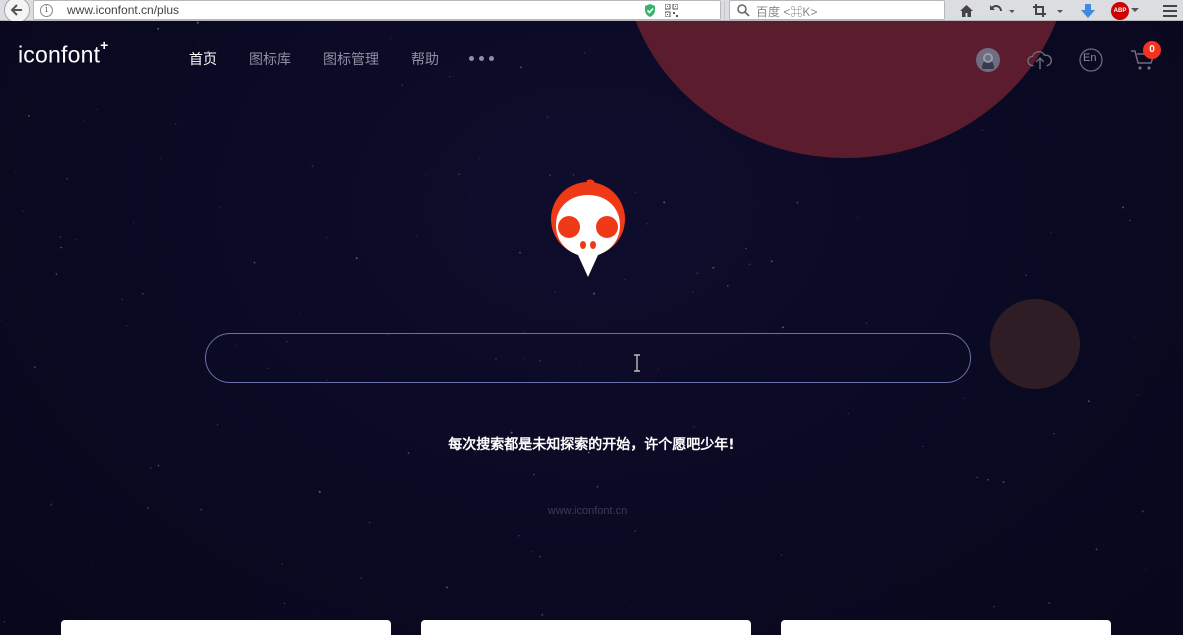 This screenshot has width=1183, height=635. I want to click on download-button, so click(1088, 10).